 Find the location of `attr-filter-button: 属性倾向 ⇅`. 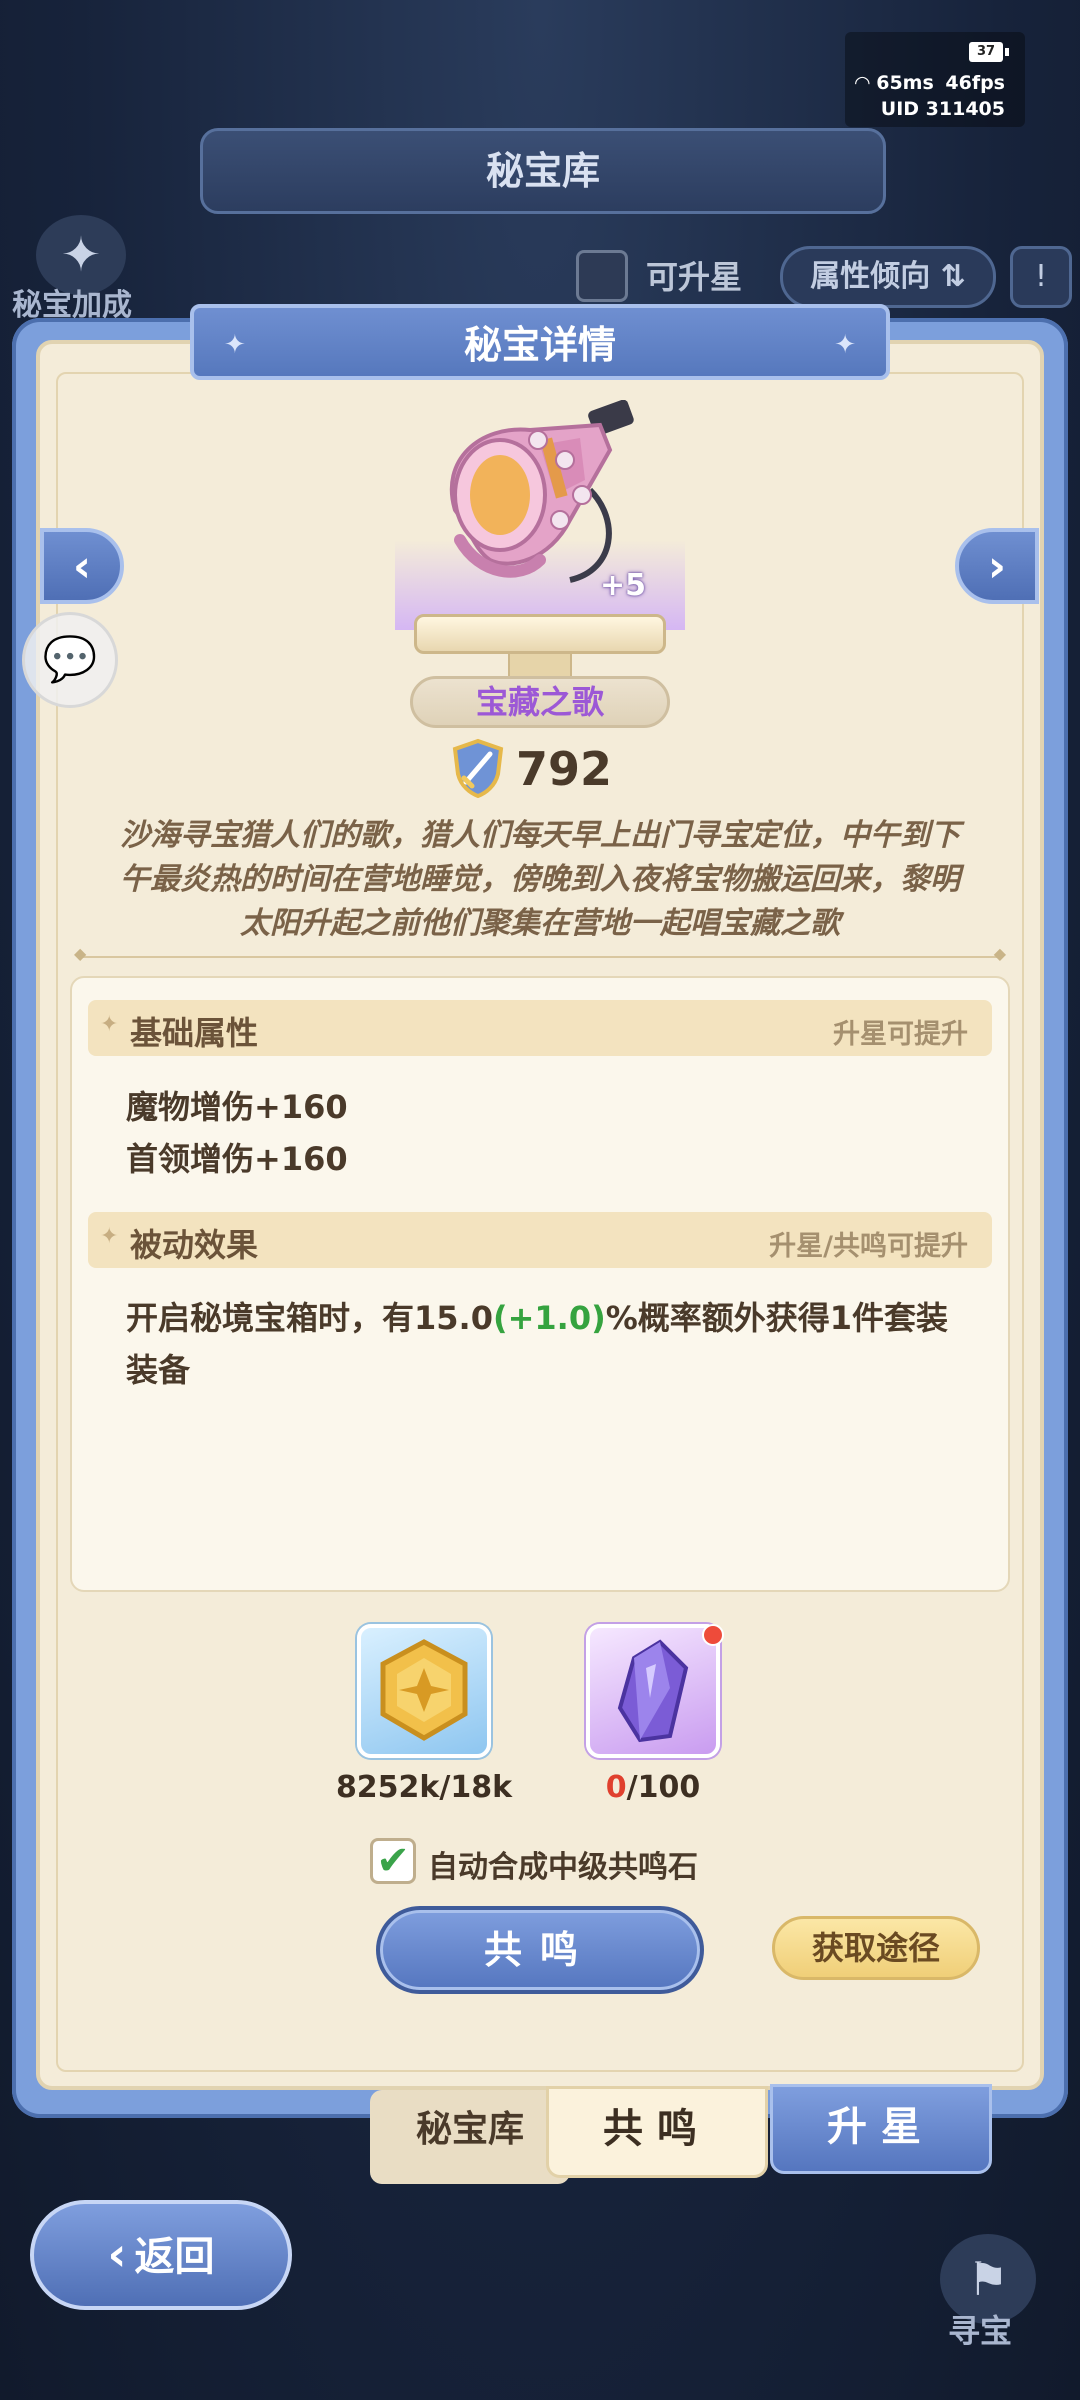

attr-filter-button: 属性倾向 ⇅ is located at coordinates (888, 277).